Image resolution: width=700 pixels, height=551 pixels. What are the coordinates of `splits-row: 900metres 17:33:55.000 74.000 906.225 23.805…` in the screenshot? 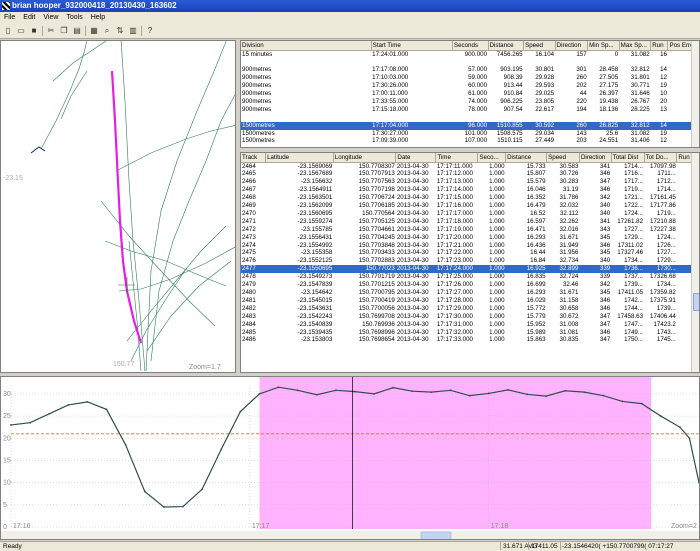 It's located at (470, 102).